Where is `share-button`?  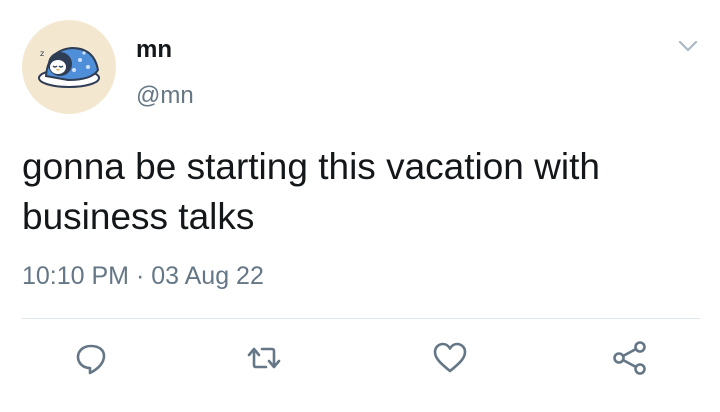
share-button is located at coordinates (630, 358).